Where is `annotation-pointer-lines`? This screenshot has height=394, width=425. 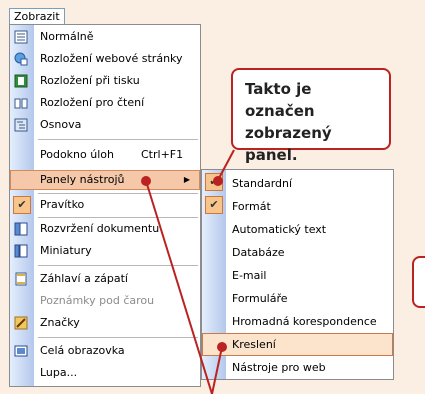
annotation-pointer-lines is located at coordinates (188, 271).